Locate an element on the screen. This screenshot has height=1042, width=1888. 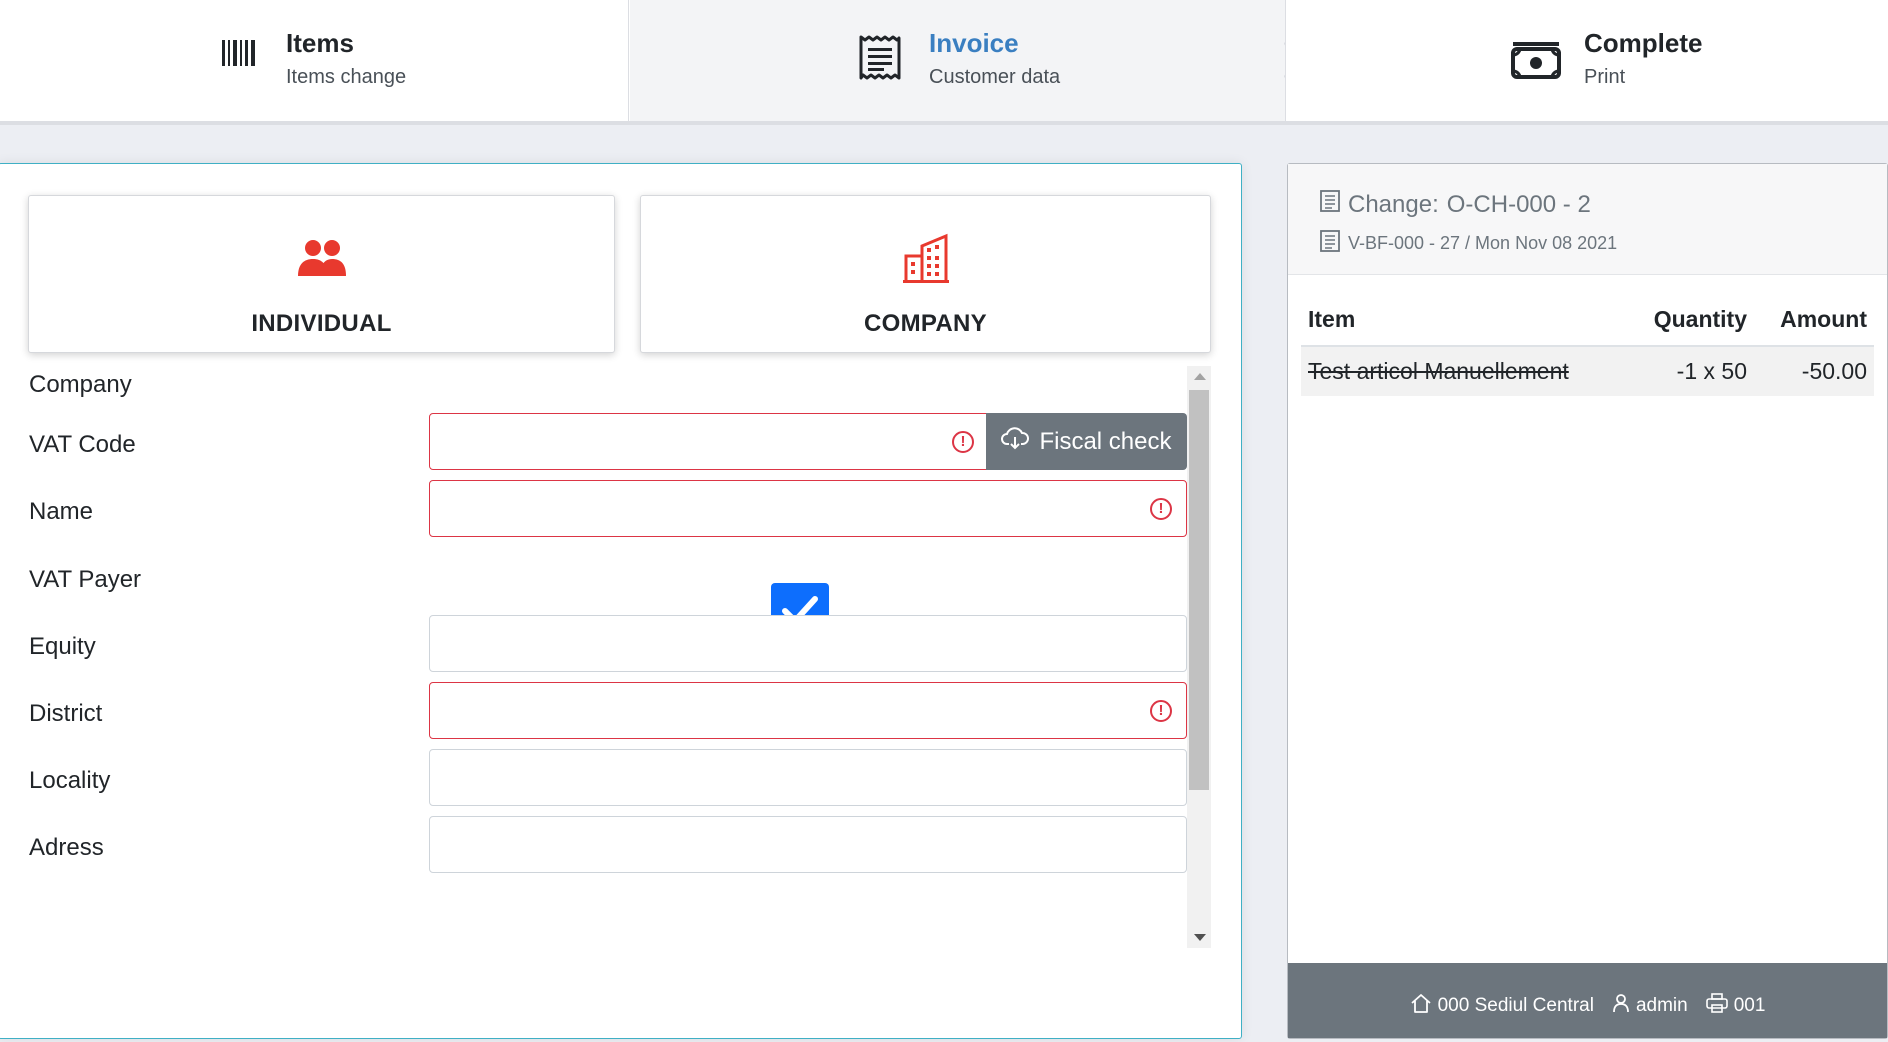
equity-label: Equity is located at coordinates (62, 646).